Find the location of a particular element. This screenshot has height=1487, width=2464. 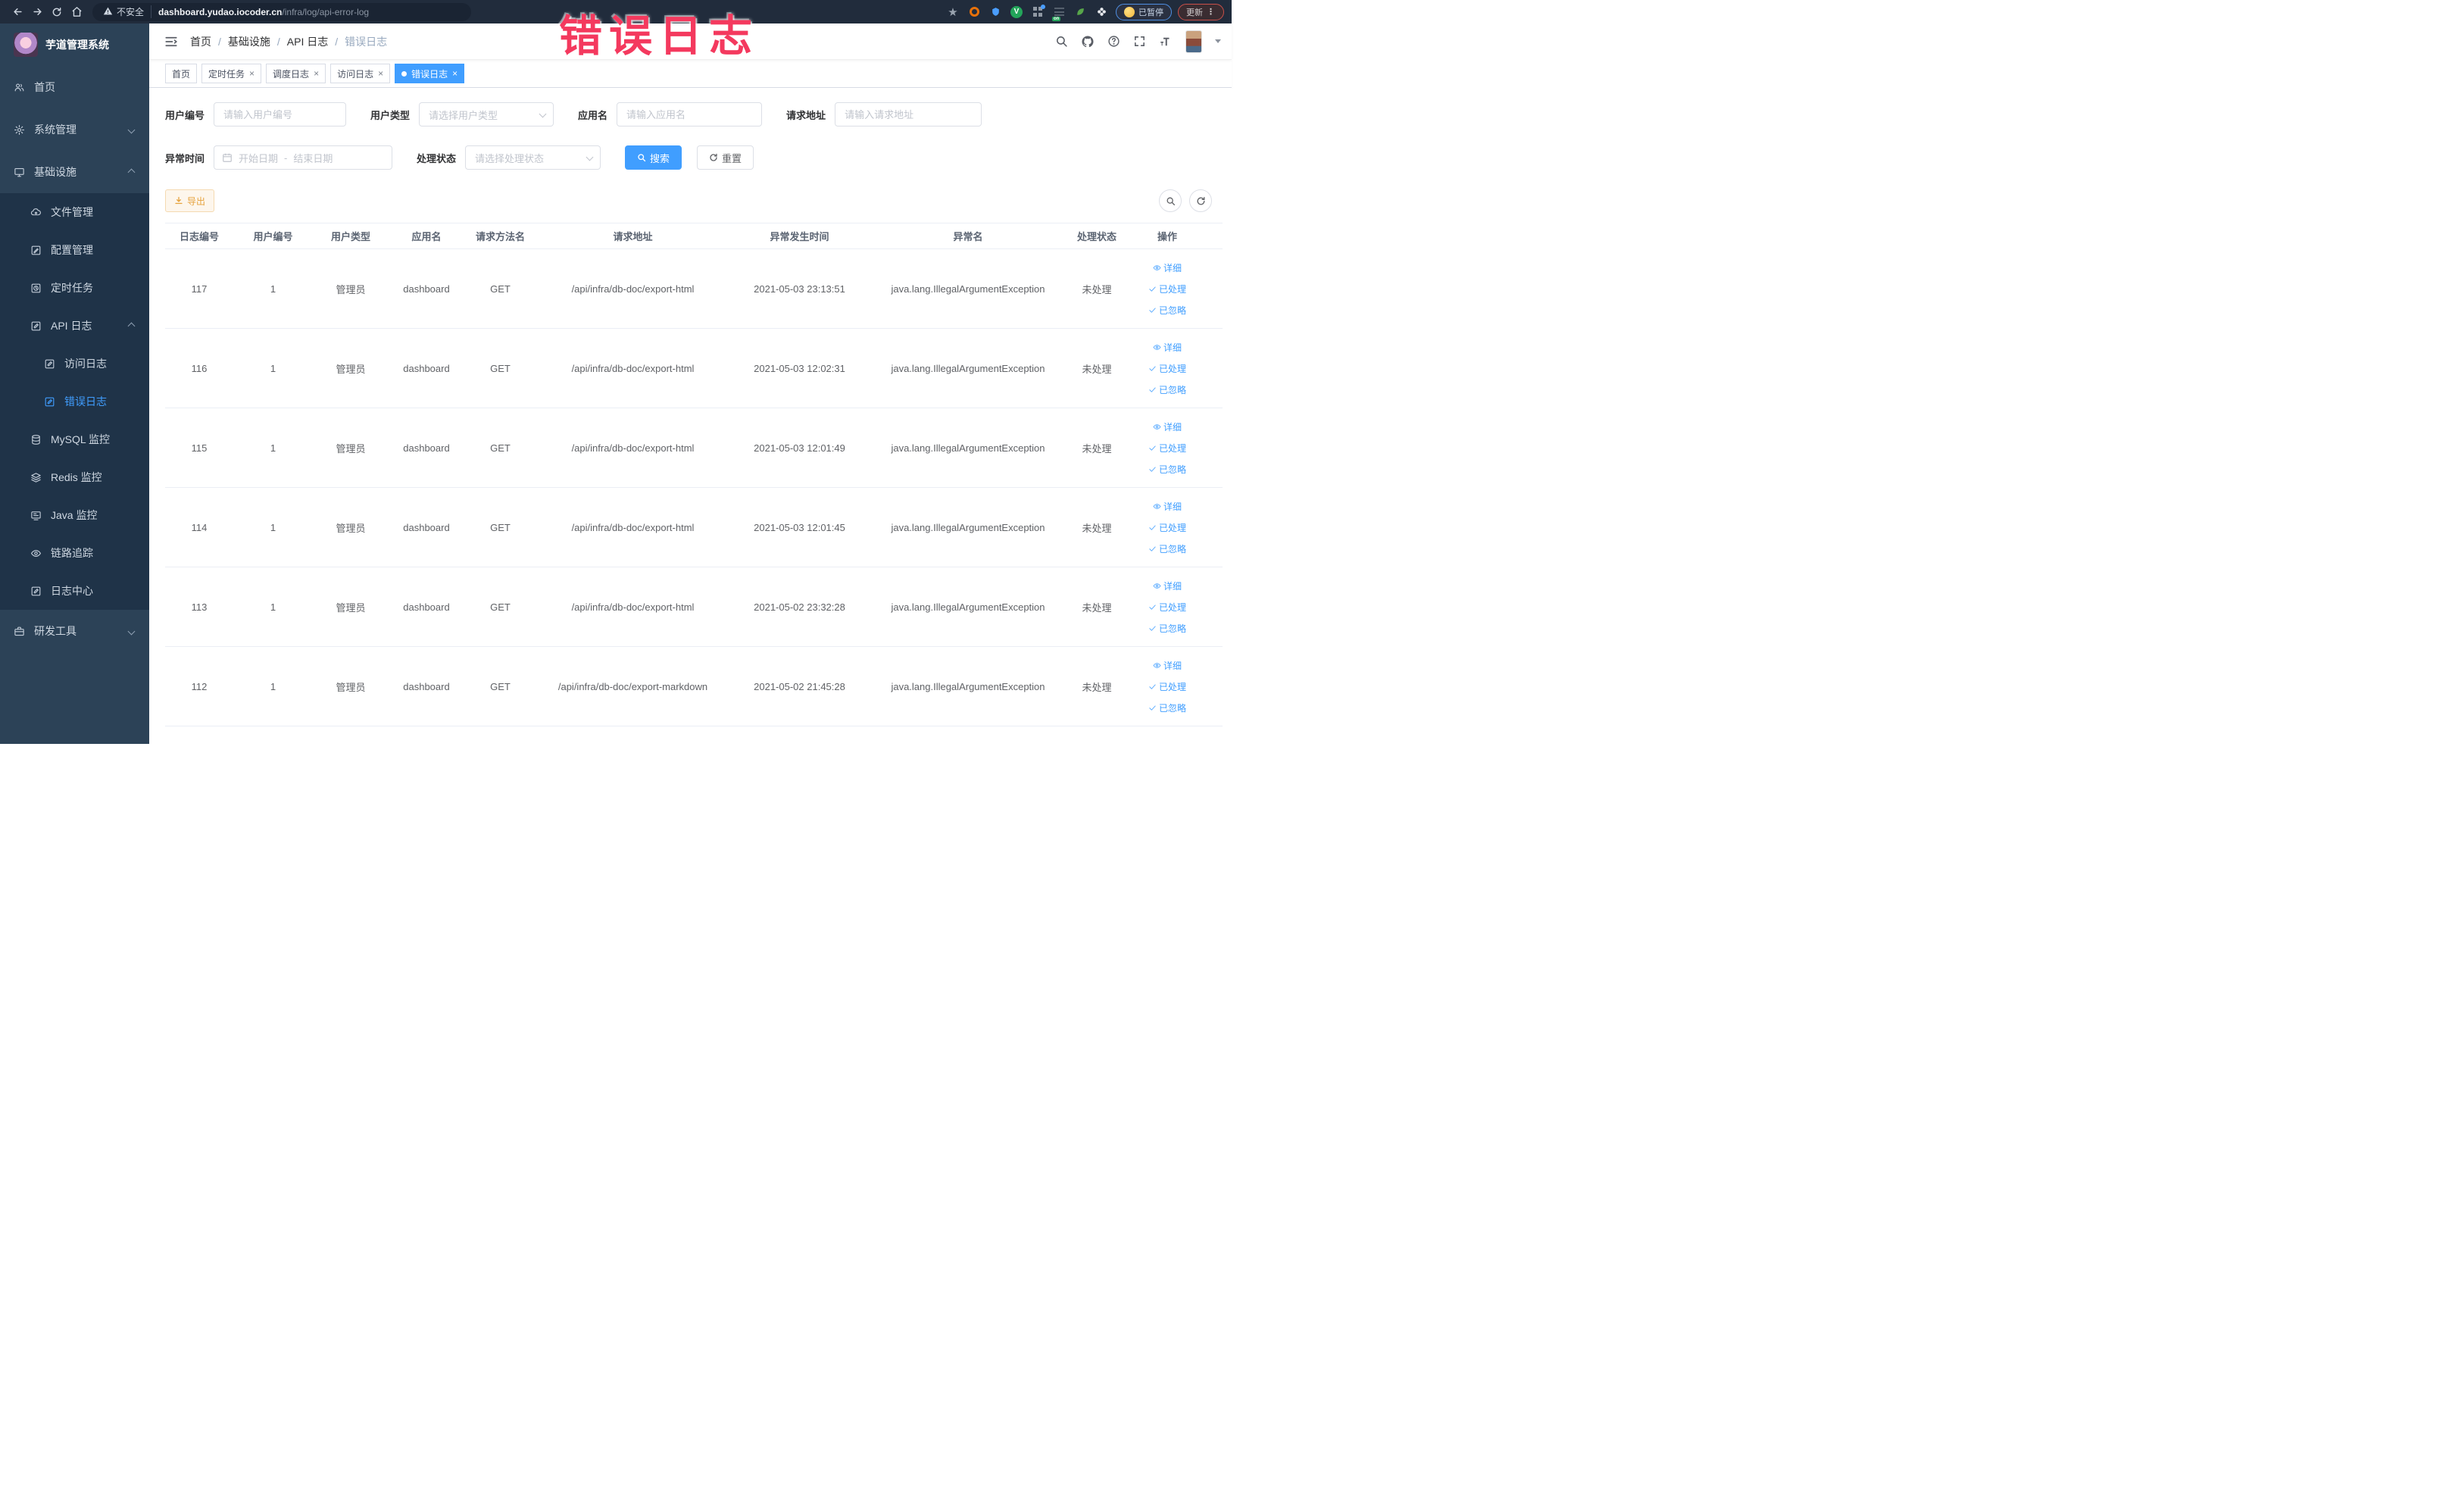

search-button: 搜索 is located at coordinates (653, 157).